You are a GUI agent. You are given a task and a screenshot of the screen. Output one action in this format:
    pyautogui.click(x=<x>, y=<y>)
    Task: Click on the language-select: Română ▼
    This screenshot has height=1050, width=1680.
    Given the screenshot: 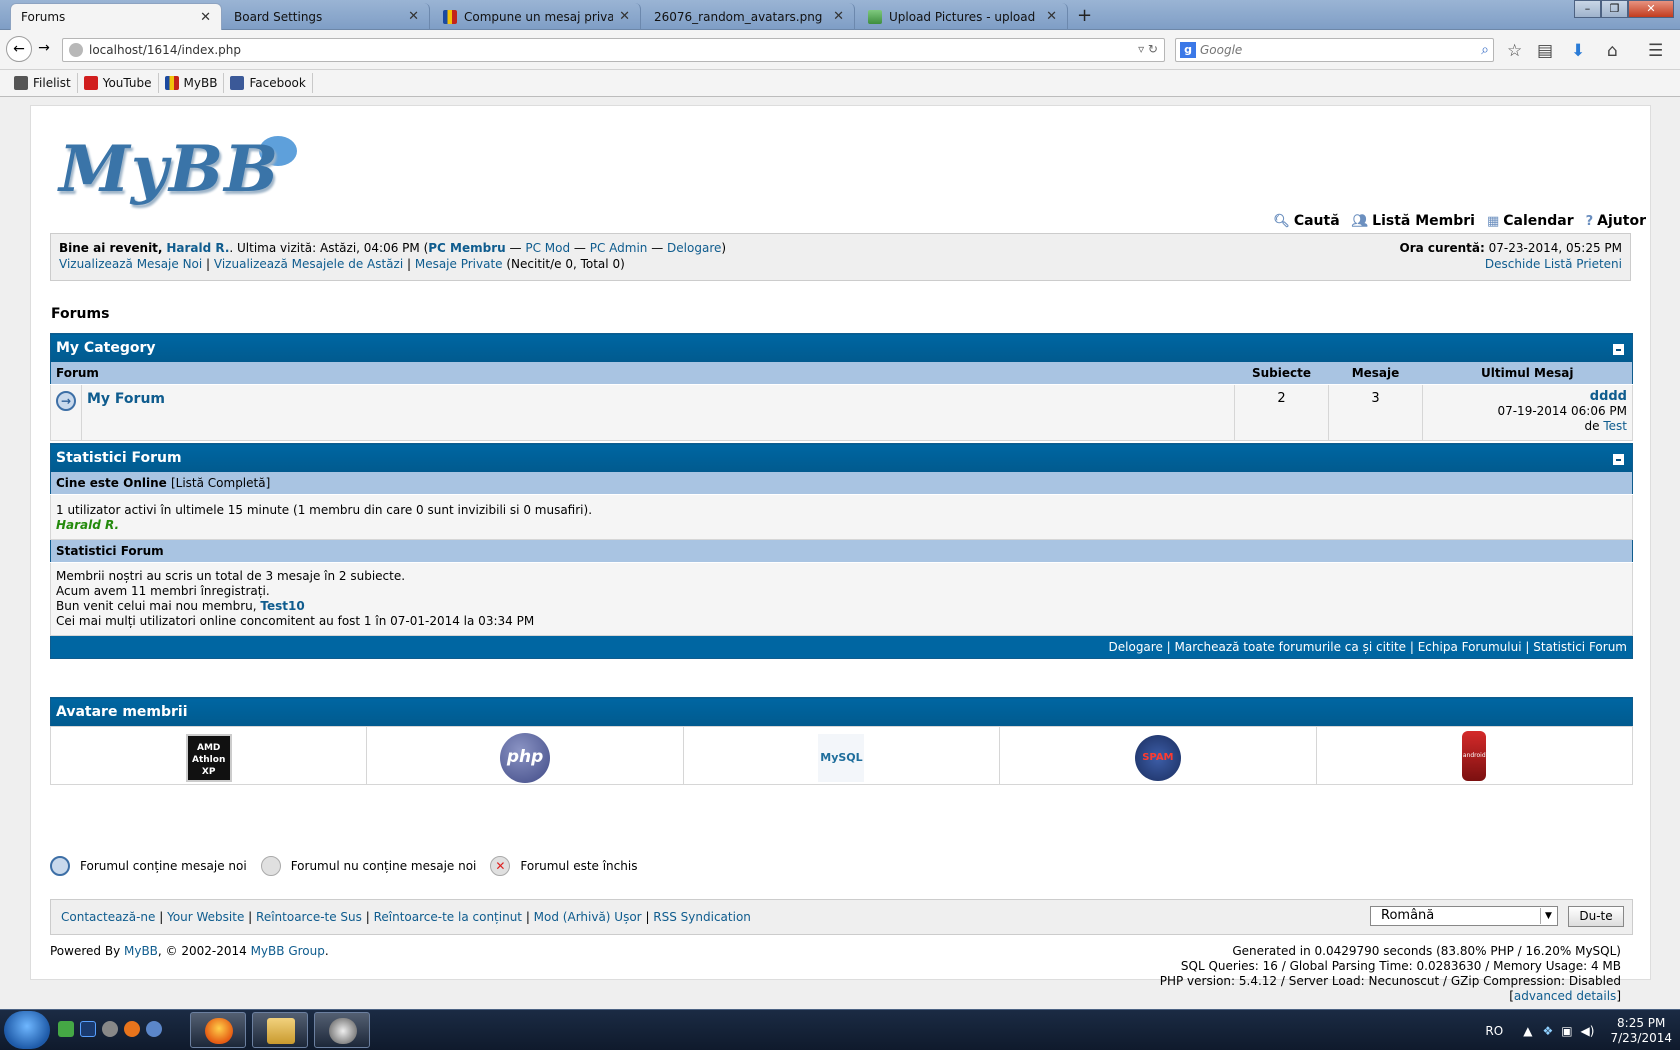 What is the action you would take?
    pyautogui.click(x=1464, y=916)
    